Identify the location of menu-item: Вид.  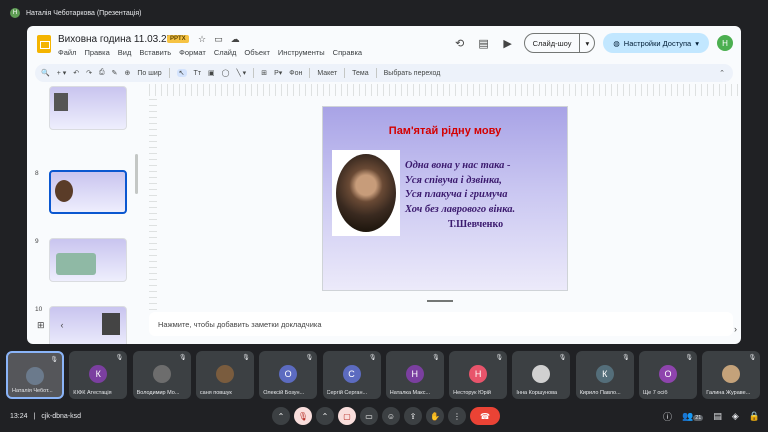
(125, 52).